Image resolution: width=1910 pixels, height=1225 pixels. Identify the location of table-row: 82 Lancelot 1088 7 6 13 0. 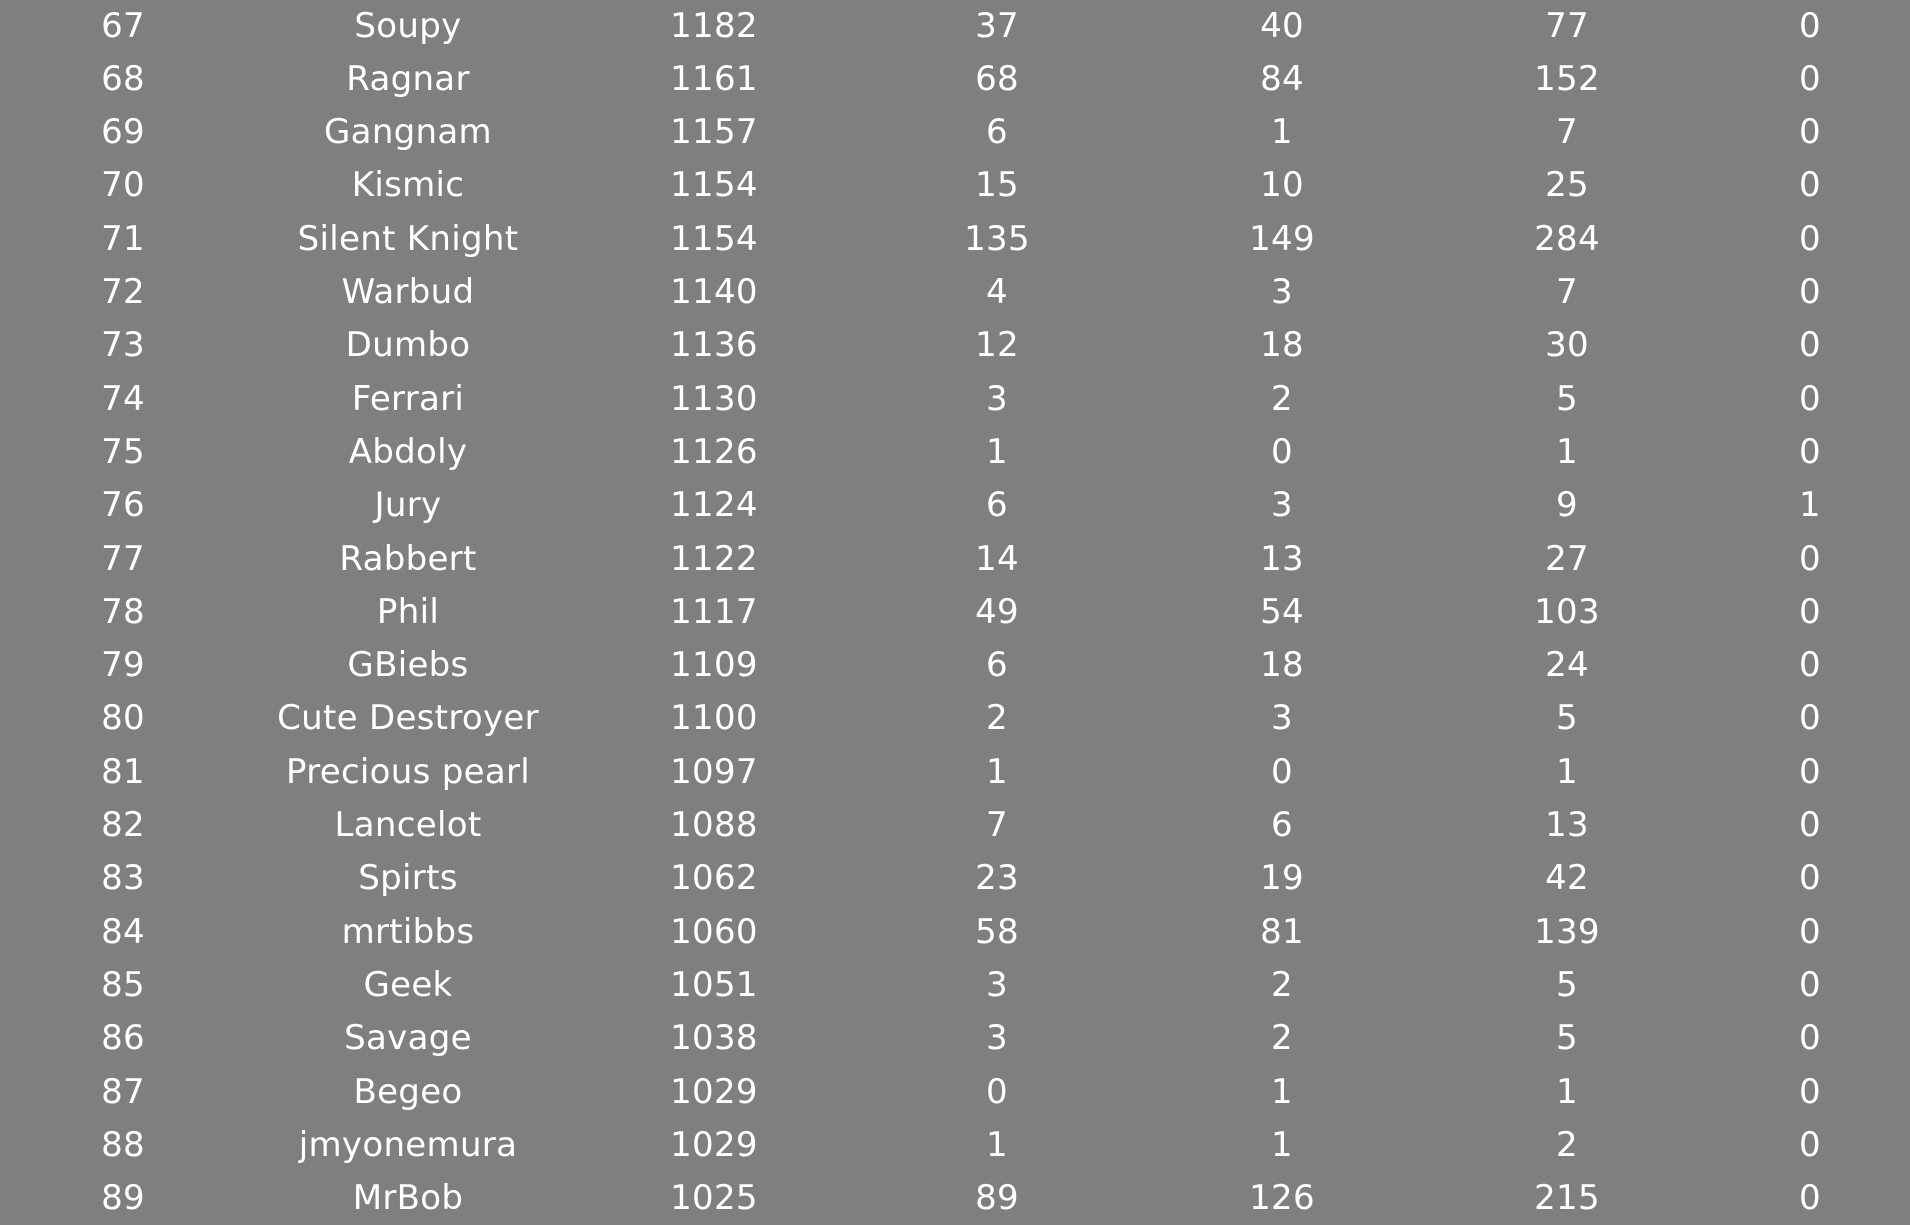
(955, 825).